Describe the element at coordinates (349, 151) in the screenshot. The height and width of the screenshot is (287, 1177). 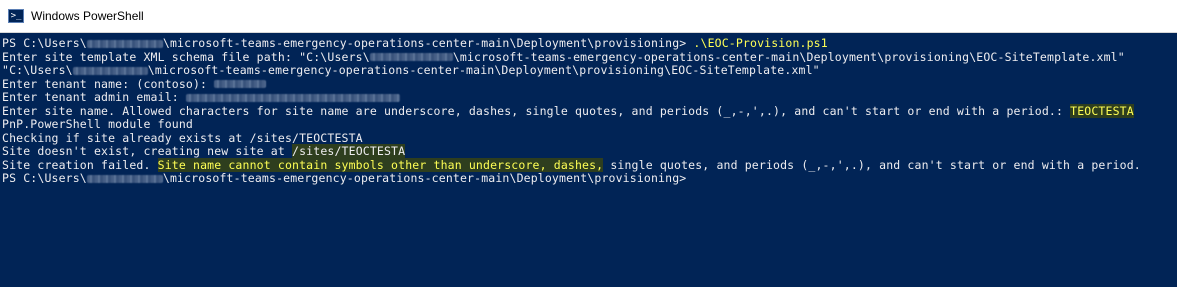
I see `site-url: /sites/TEOCTESTA` at that location.